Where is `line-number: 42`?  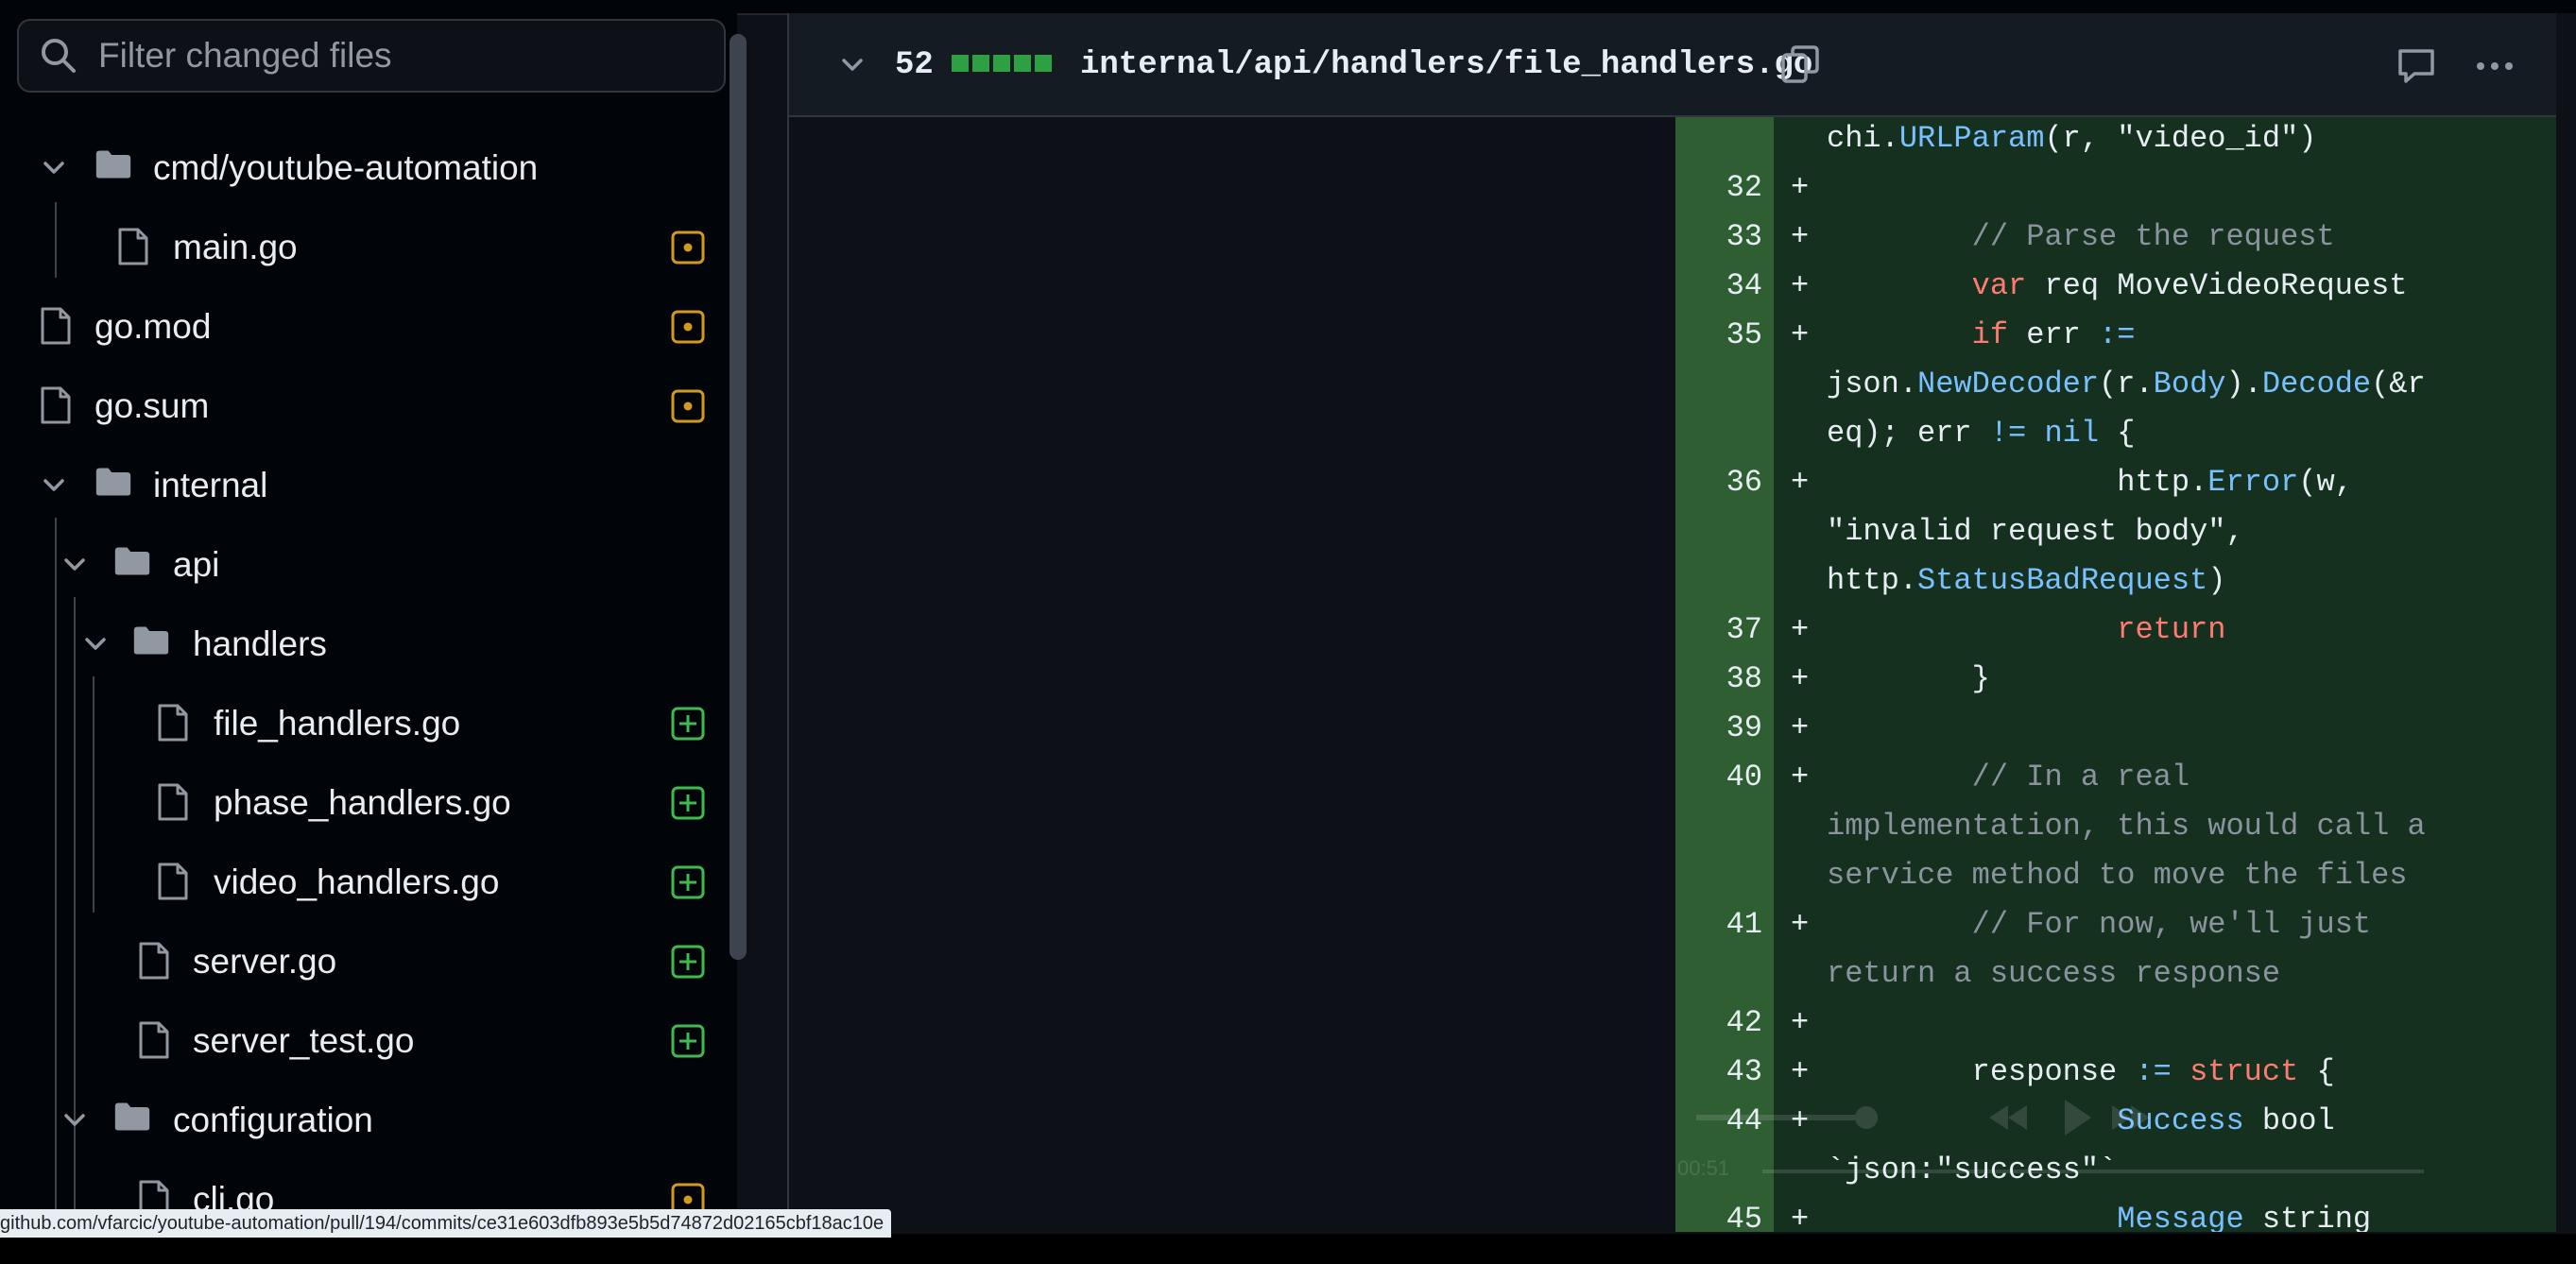
line-number: 42 is located at coordinates (1718, 1023).